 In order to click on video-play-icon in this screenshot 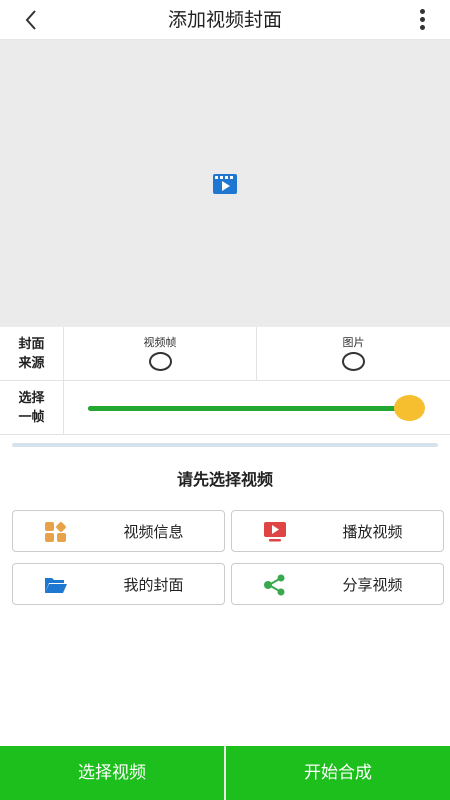, I will do `click(225, 184)`.